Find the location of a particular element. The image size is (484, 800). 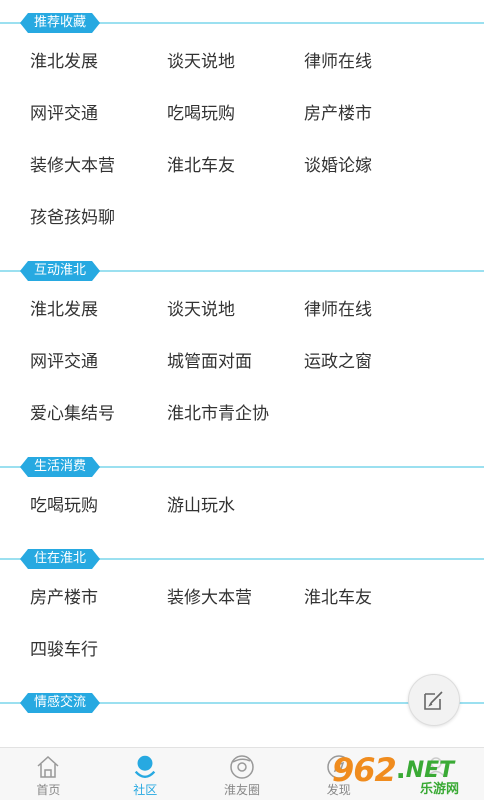

section-header: 推荐收藏 is located at coordinates (242, 23).